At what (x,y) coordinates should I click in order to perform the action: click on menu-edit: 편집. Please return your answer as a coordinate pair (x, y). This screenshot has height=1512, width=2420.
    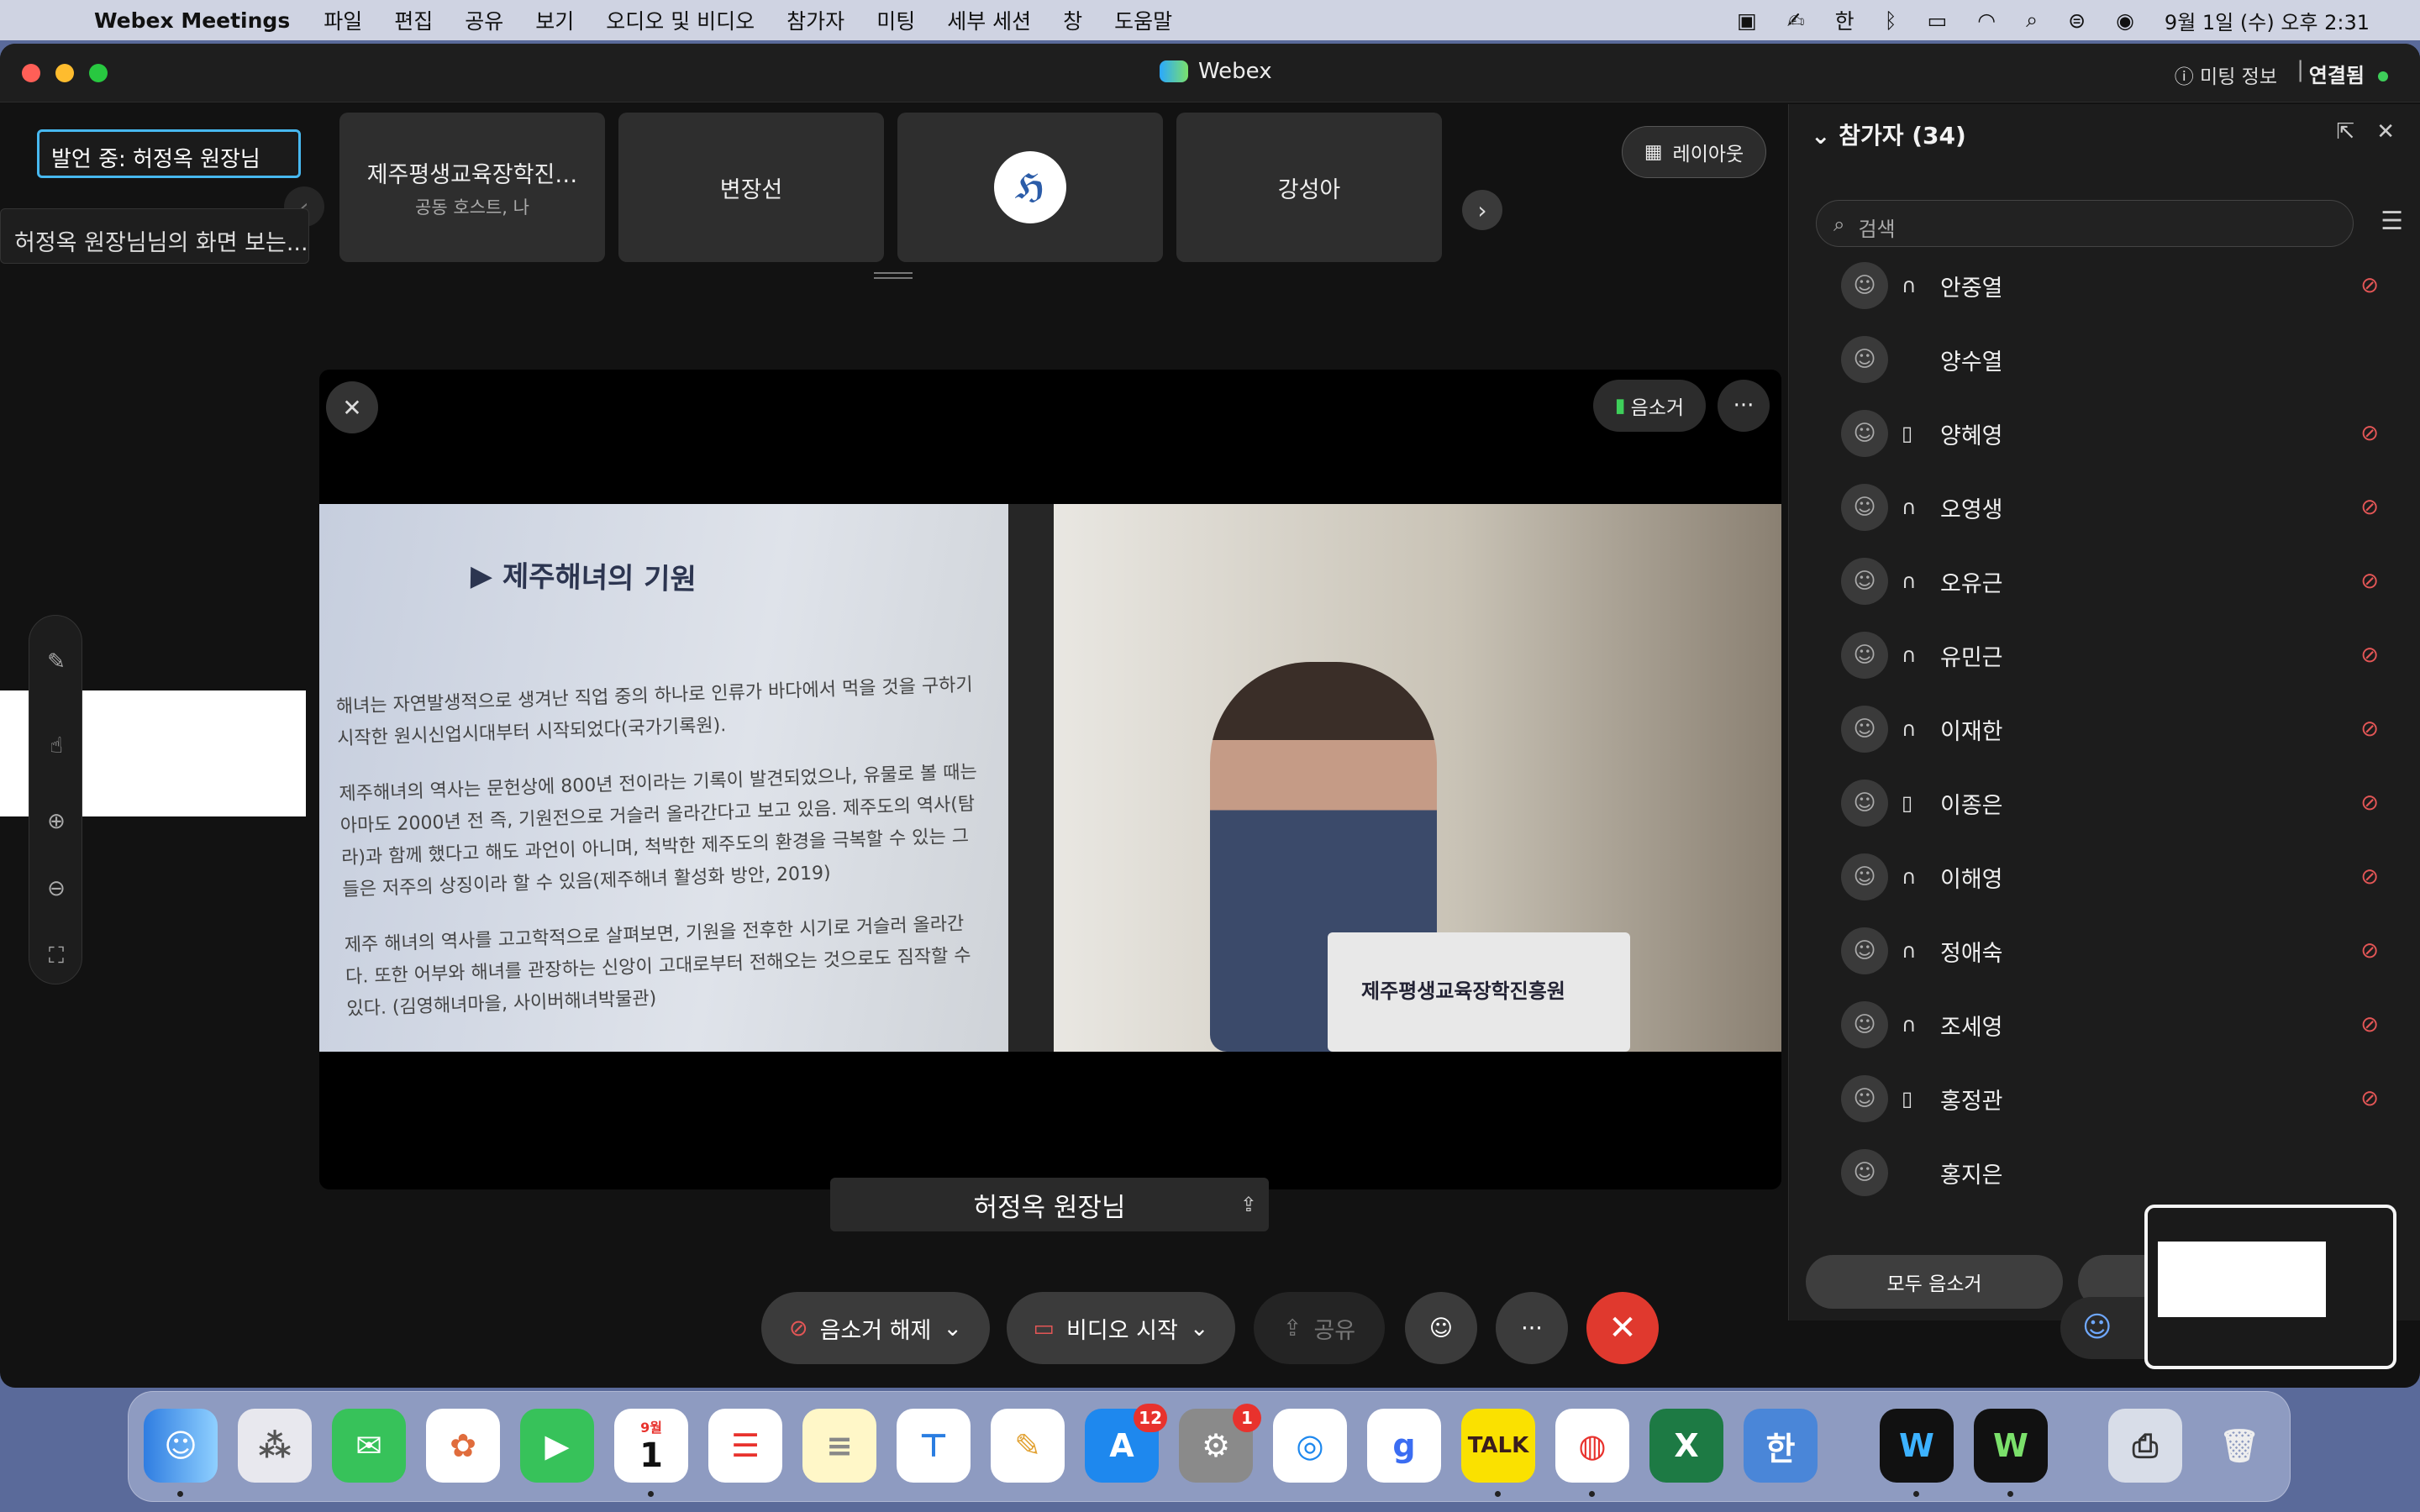
    Looking at the image, I should click on (413, 20).